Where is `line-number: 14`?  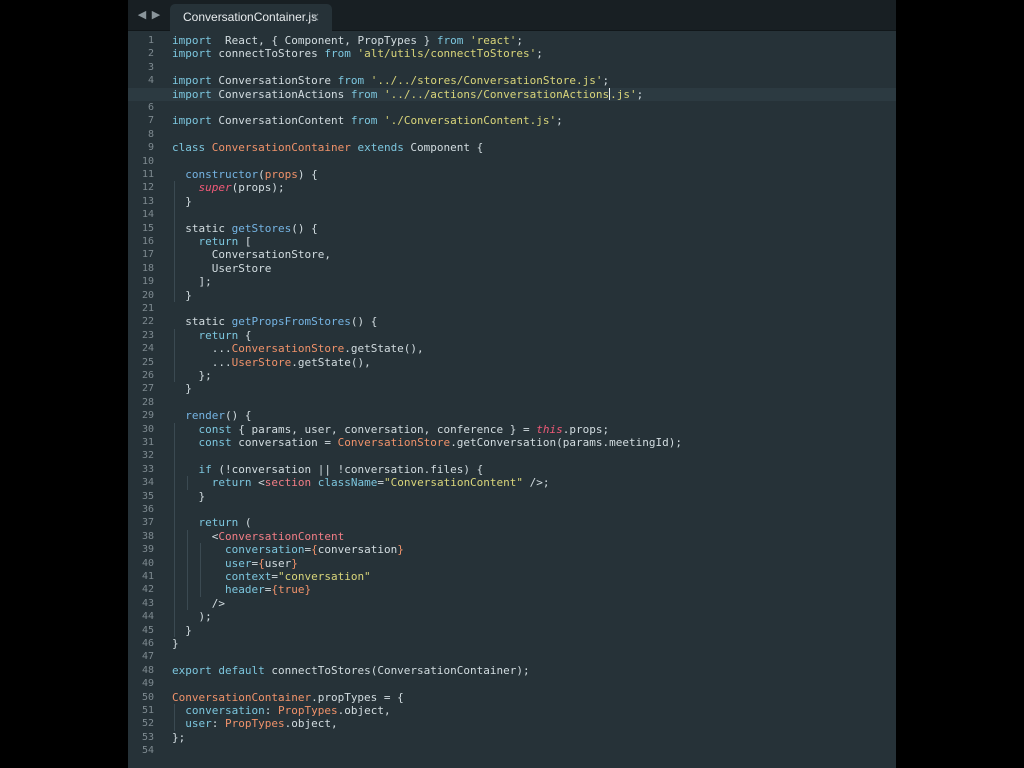
line-number: 14 is located at coordinates (147, 215).